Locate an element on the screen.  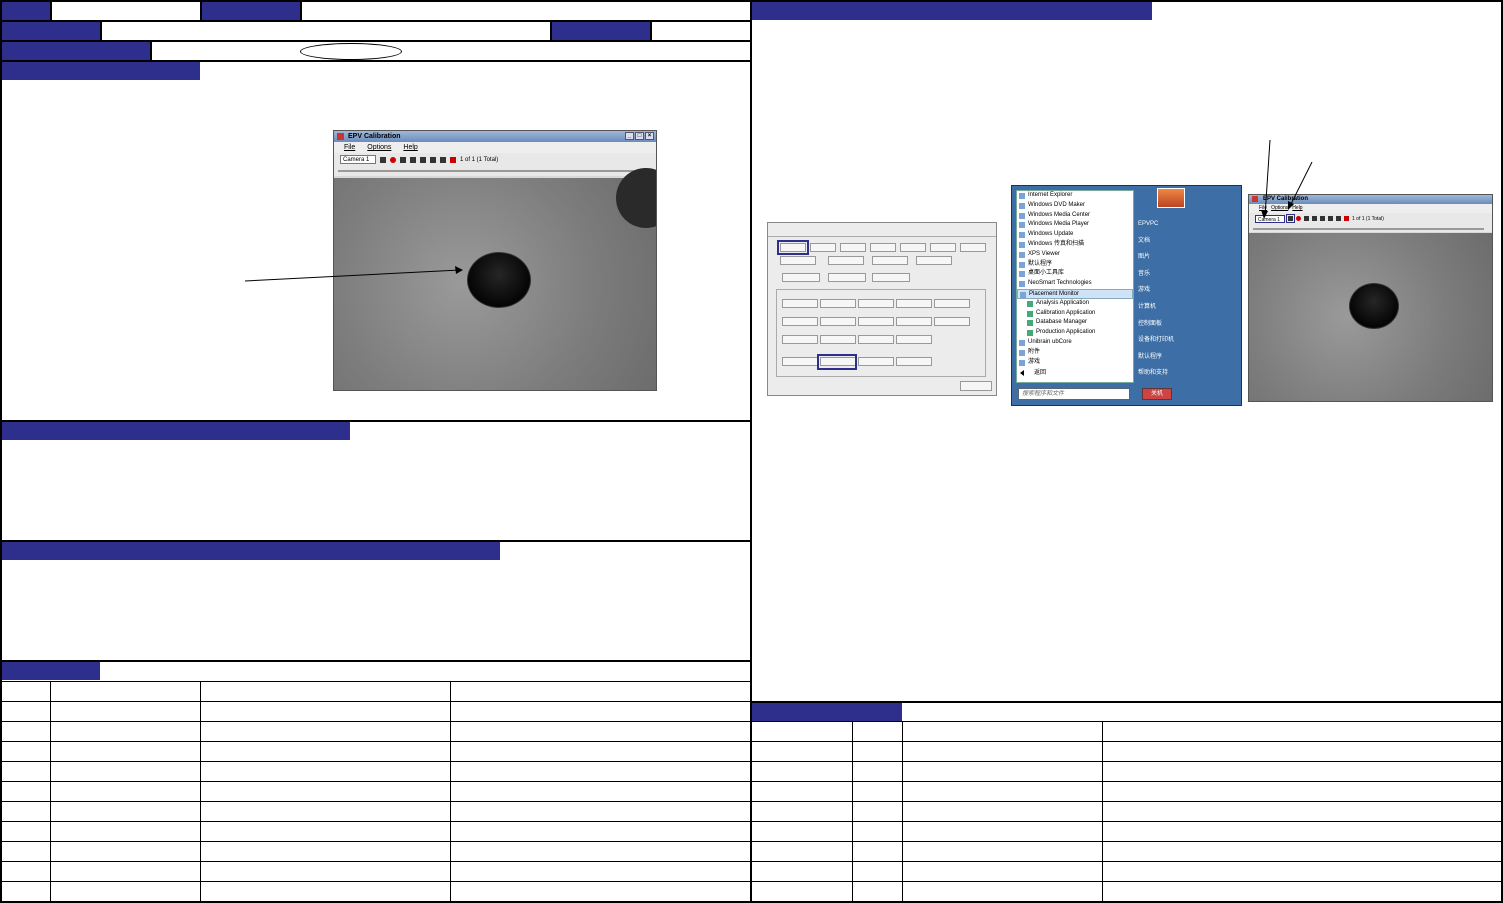
program-item: 附件 is located at coordinates (1075, 353).